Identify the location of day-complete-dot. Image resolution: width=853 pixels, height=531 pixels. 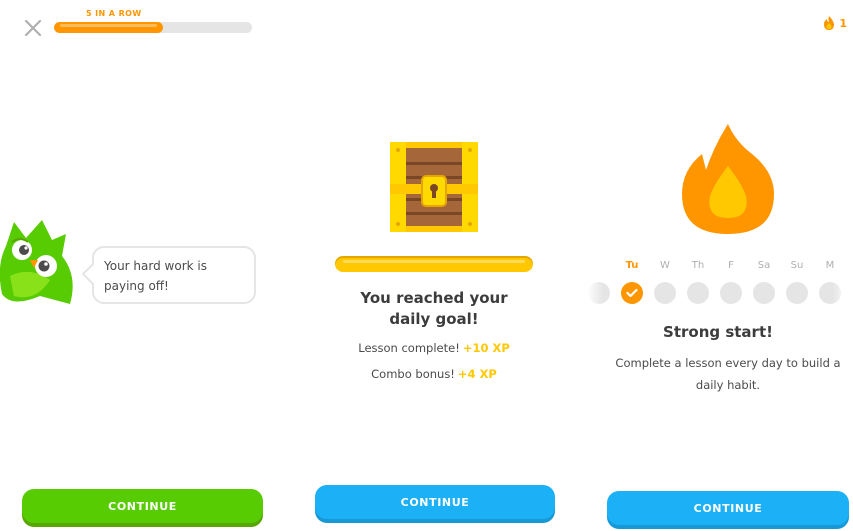
(632, 293).